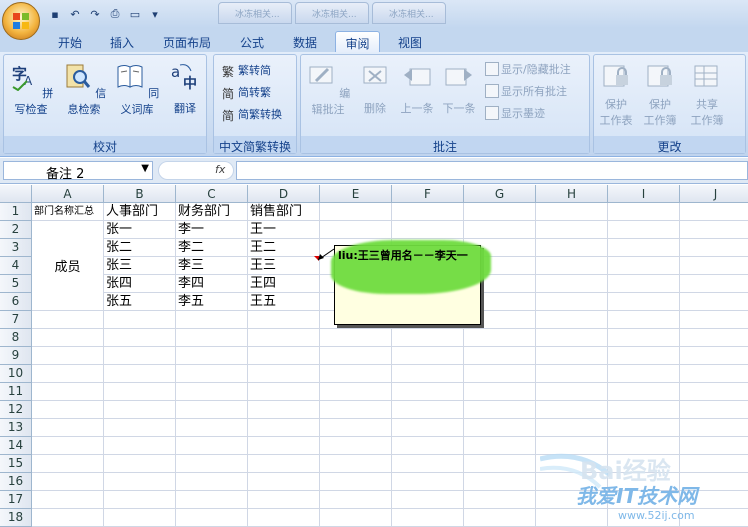  I want to click on cell-b6: 张五, so click(140, 302).